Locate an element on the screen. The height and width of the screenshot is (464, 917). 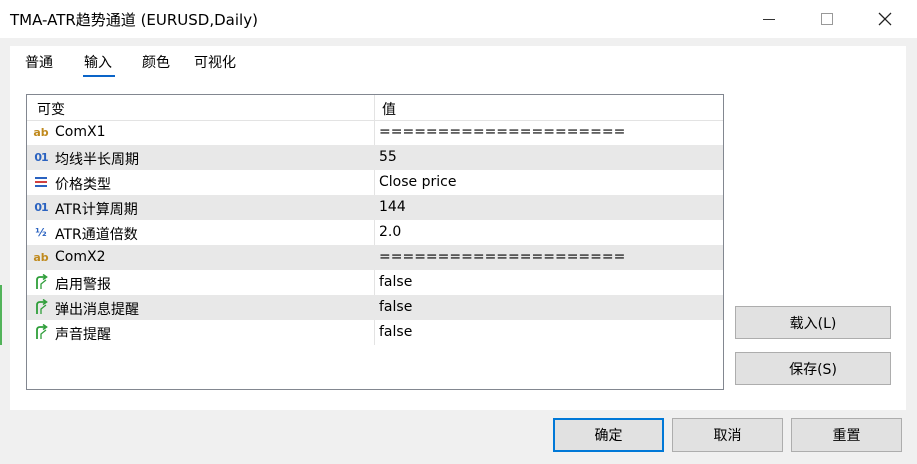
table-row: ab ComX2 ===================== is located at coordinates (375, 257).